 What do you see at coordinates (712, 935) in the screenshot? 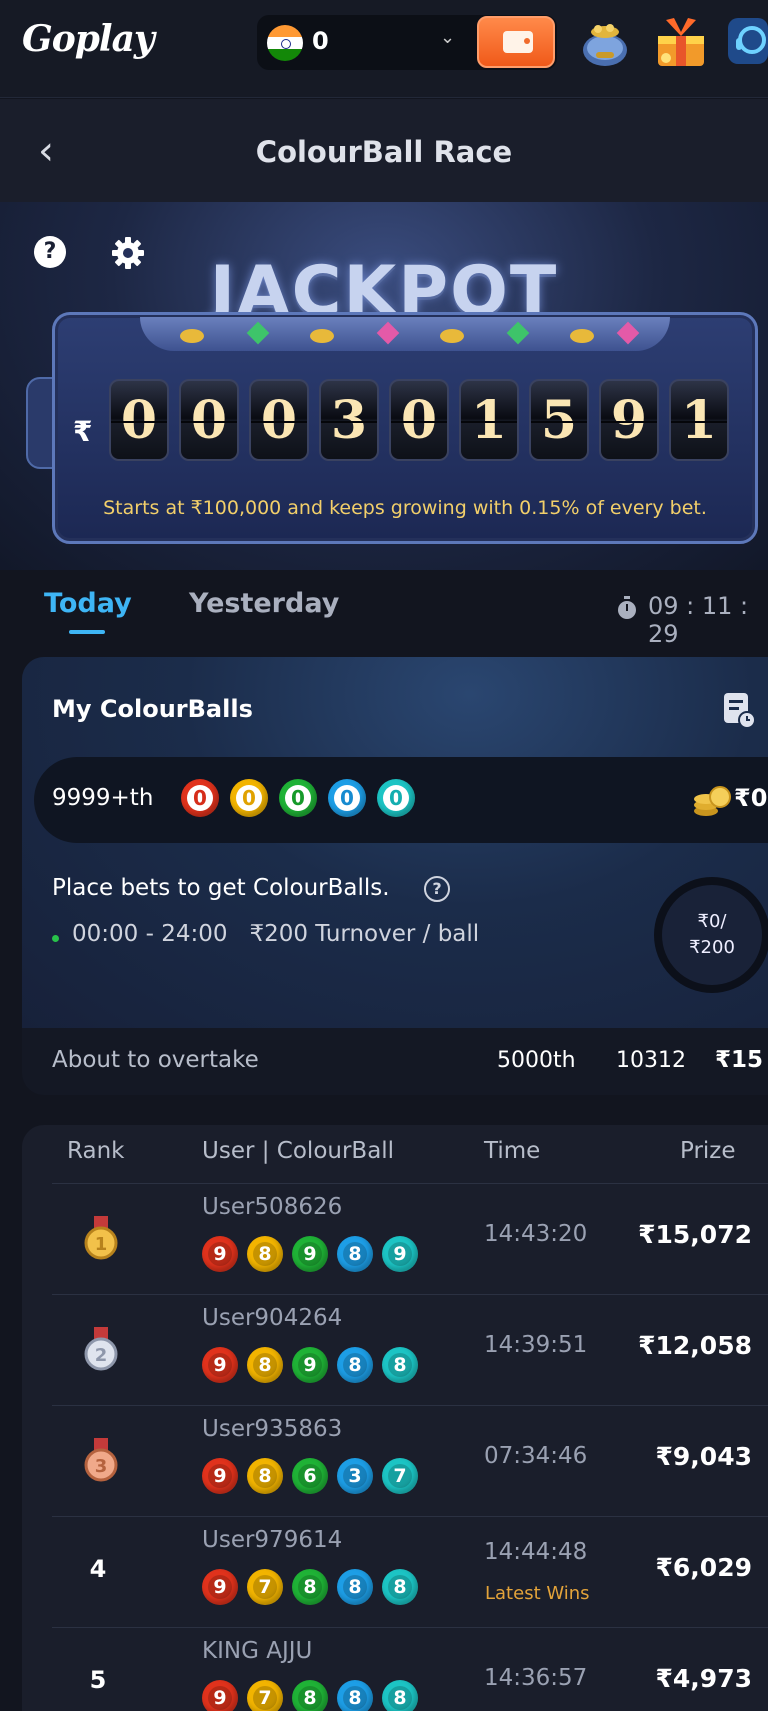
I see `turnover-progress-text: ₹0/ ₹200` at bounding box center [712, 935].